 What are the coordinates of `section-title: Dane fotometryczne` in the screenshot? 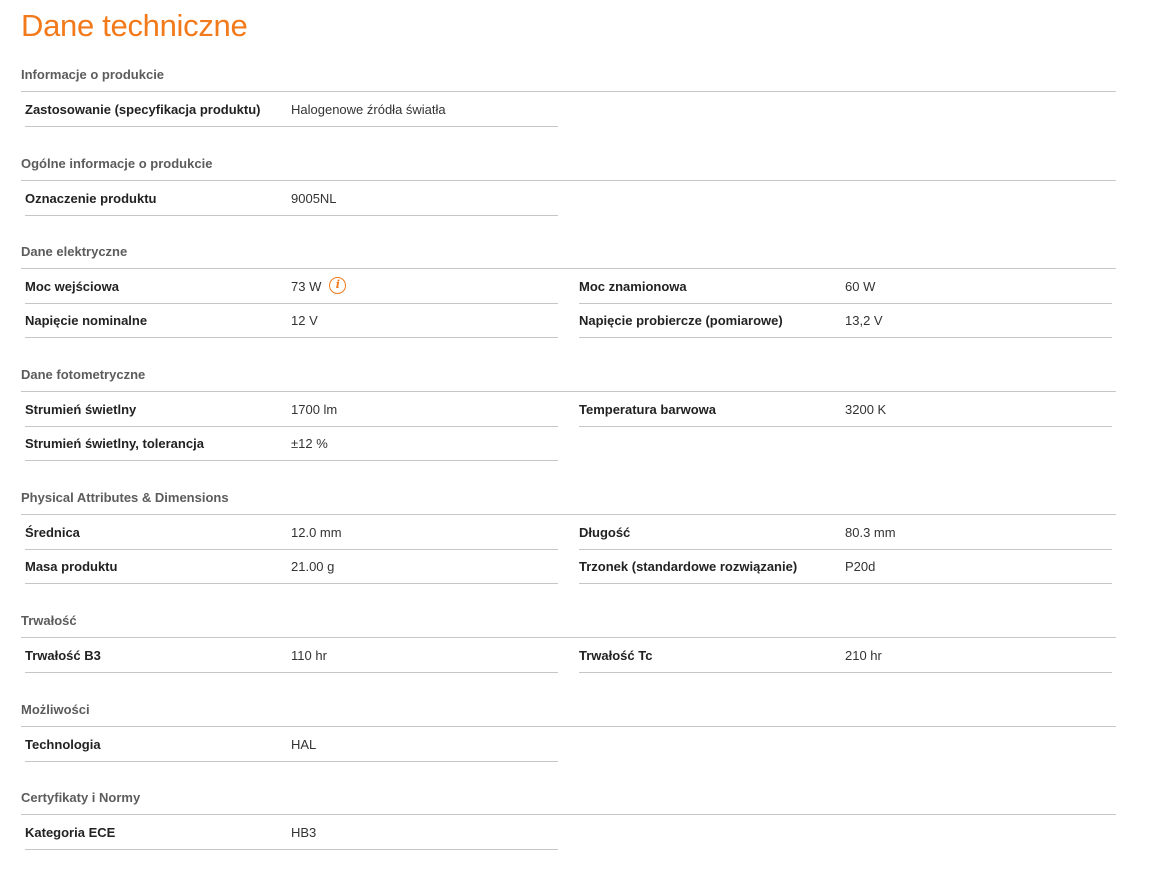 It's located at (568, 380).